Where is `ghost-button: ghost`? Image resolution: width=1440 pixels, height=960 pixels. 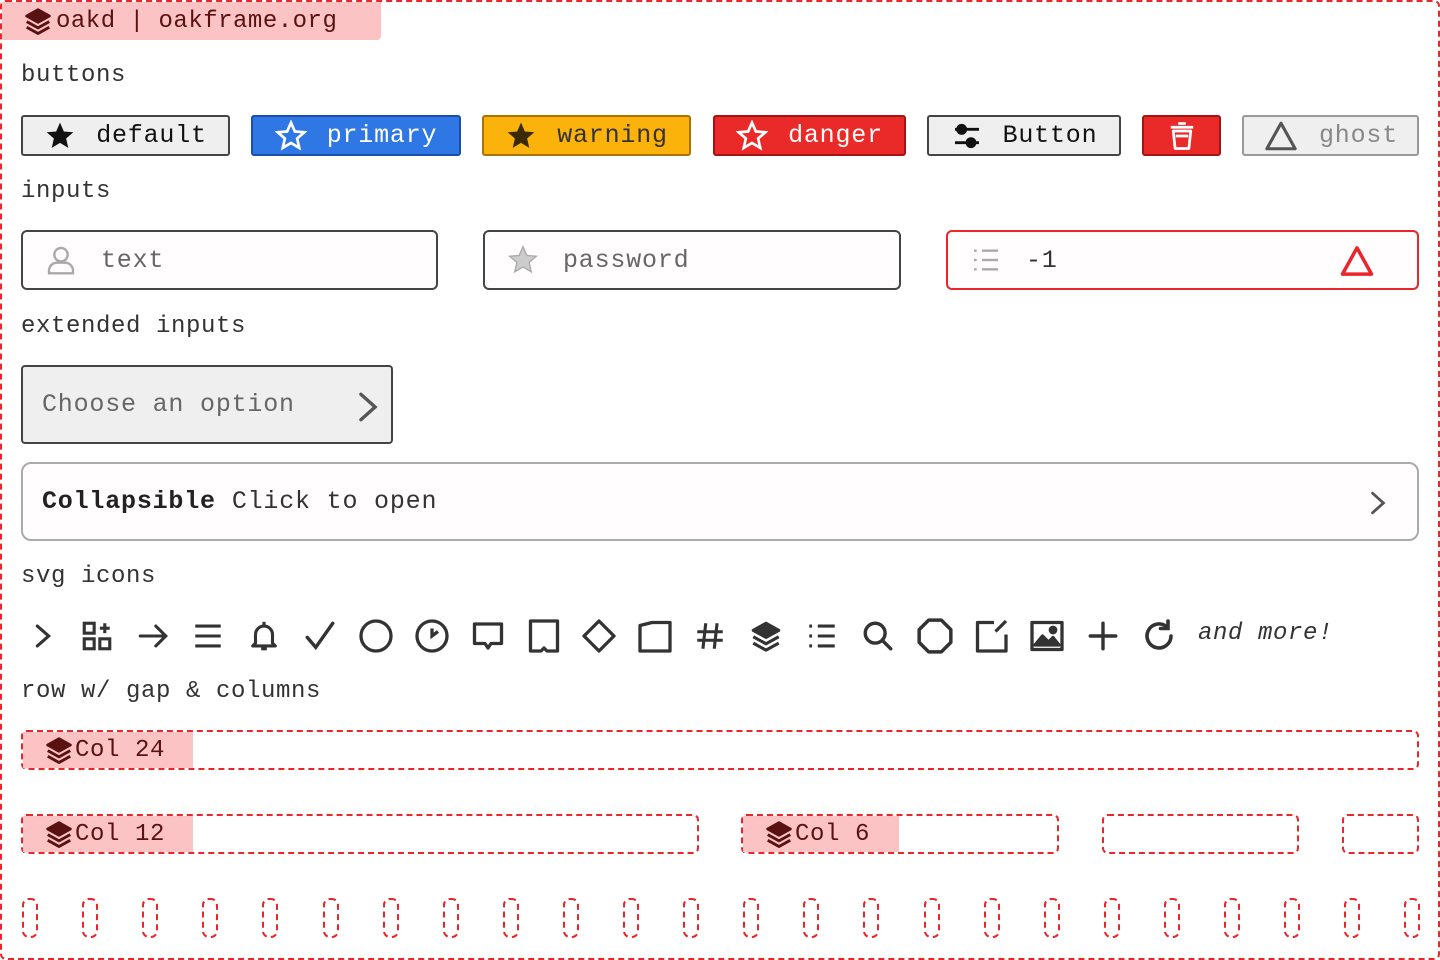 ghost-button: ghost is located at coordinates (1330, 135).